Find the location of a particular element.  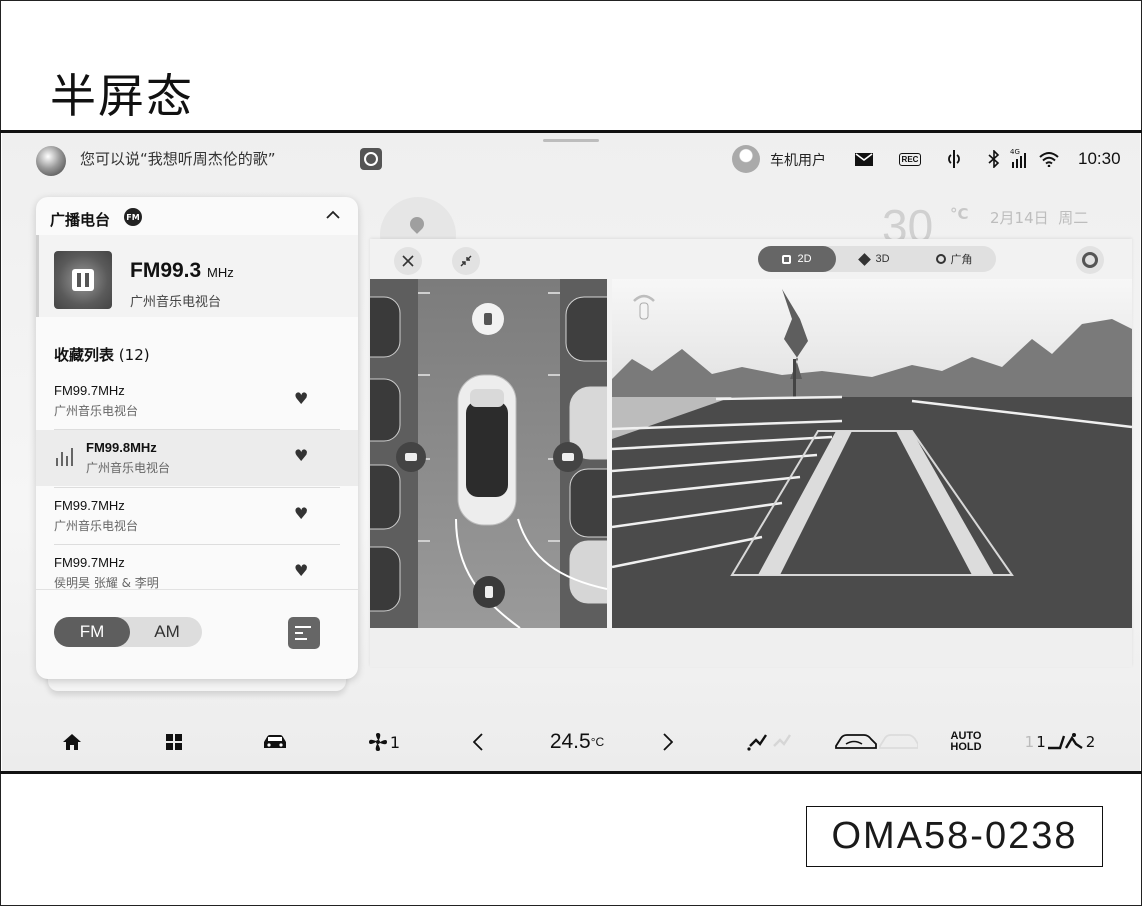

car-icon is located at coordinates (275, 742).